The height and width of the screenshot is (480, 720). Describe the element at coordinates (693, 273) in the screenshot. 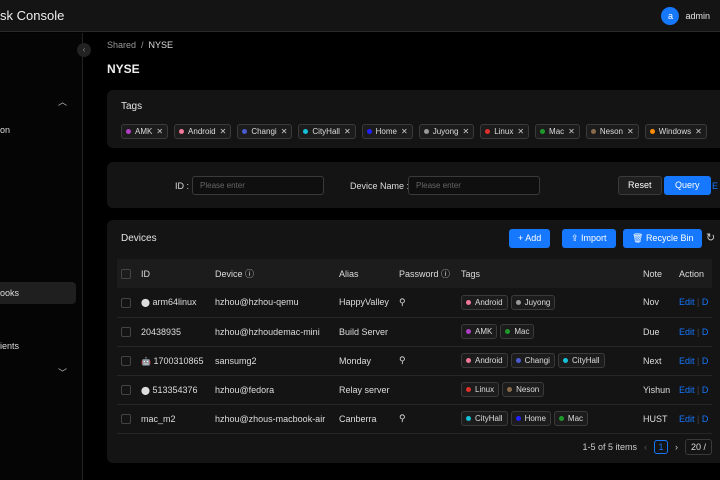

I see `col-action: Action` at that location.